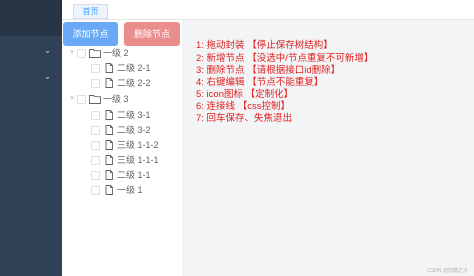  I want to click on tree-node-label: 一级 2, so click(116, 53).